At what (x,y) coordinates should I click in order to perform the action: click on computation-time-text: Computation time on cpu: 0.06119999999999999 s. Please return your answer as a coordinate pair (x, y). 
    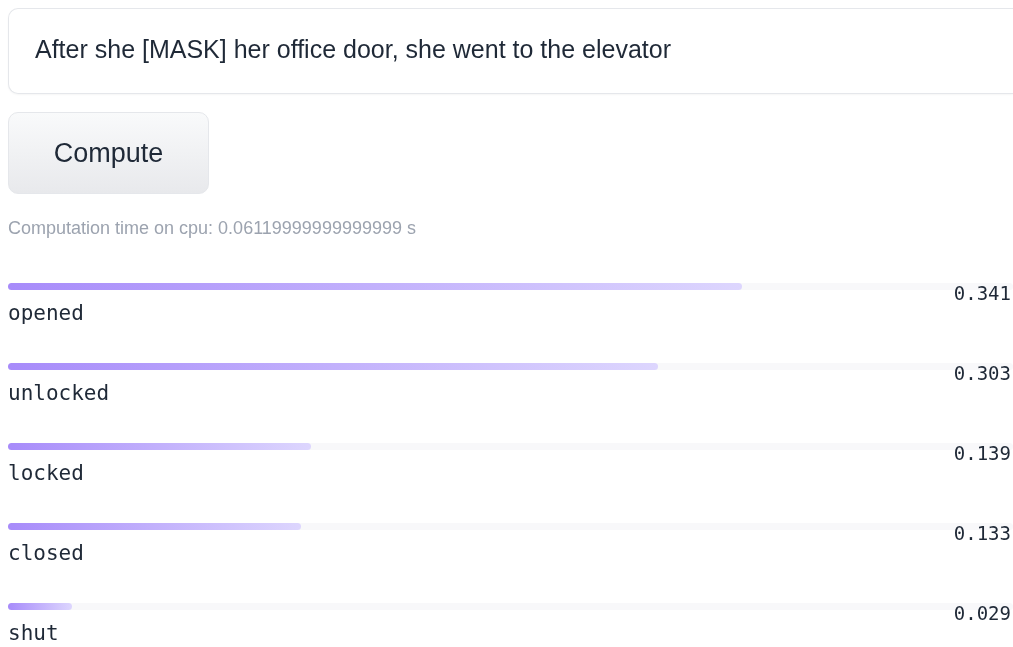
    Looking at the image, I should click on (212, 228).